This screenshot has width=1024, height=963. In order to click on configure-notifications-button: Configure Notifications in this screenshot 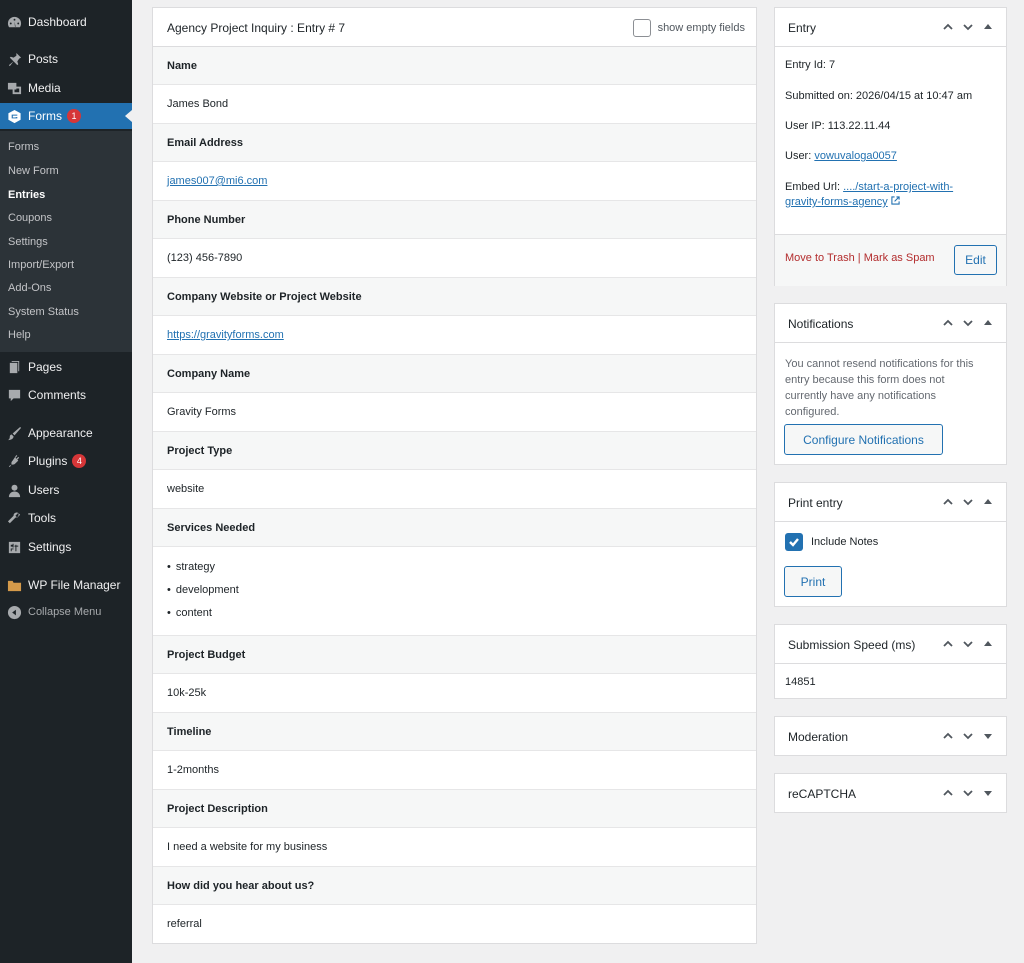, I will do `click(863, 439)`.